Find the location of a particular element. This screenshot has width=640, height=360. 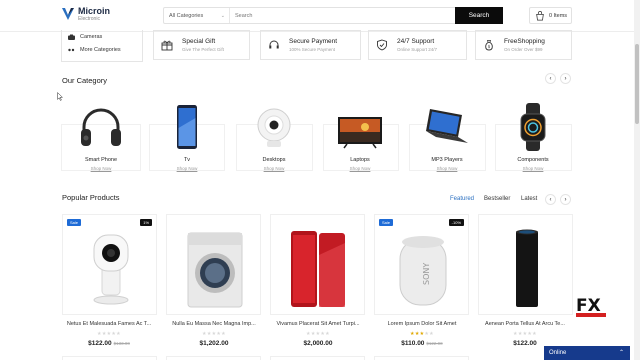

category-item-mp3-players: MP3 Players Shop Now is located at coordinates (447, 135).